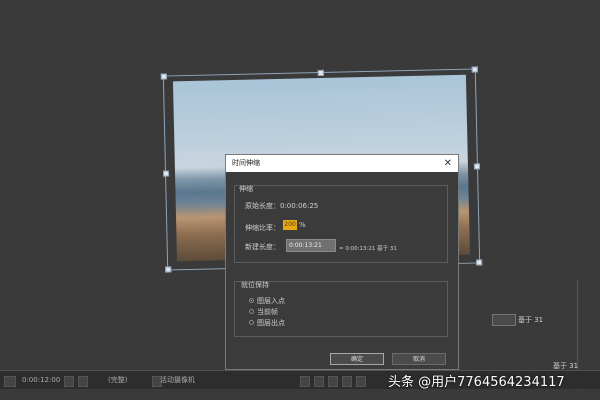 Image resolution: width=600 pixels, height=400 pixels. I want to click on snapshot-button, so click(69, 381).